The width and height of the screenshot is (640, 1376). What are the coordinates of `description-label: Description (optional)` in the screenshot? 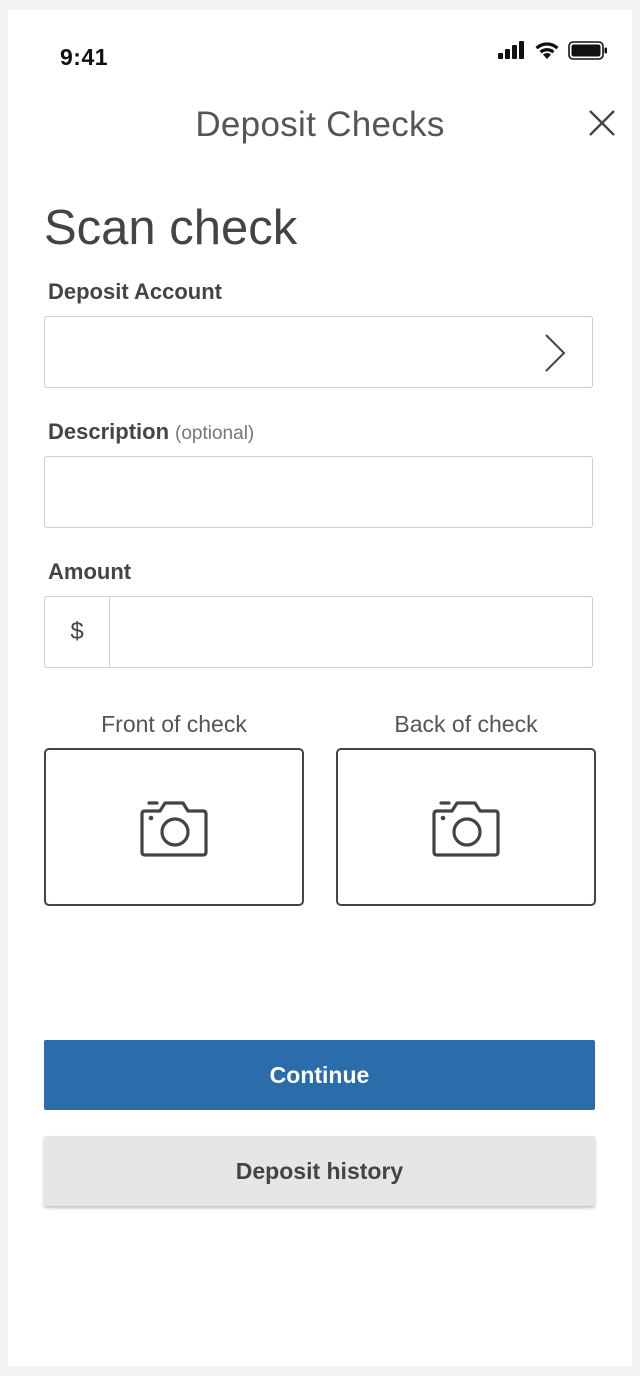 It's located at (151, 432).